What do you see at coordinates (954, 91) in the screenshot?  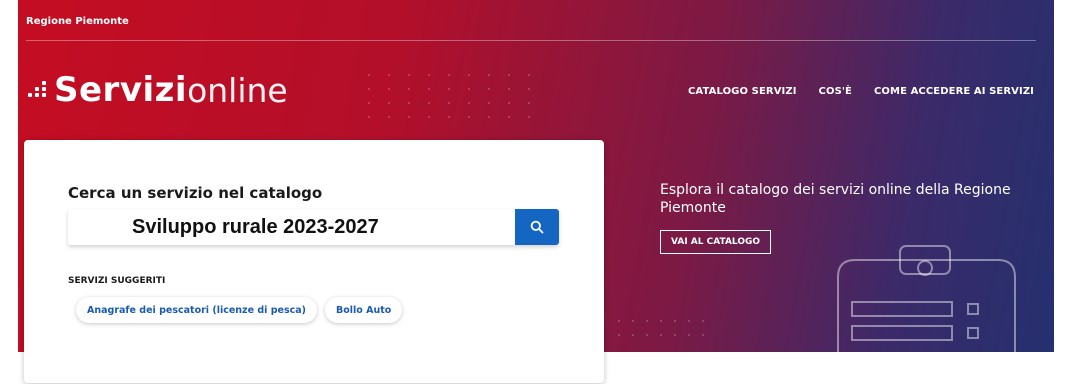 I see `nav-come-accedere: COME ACCEDERE AI SERVIZI` at bounding box center [954, 91].